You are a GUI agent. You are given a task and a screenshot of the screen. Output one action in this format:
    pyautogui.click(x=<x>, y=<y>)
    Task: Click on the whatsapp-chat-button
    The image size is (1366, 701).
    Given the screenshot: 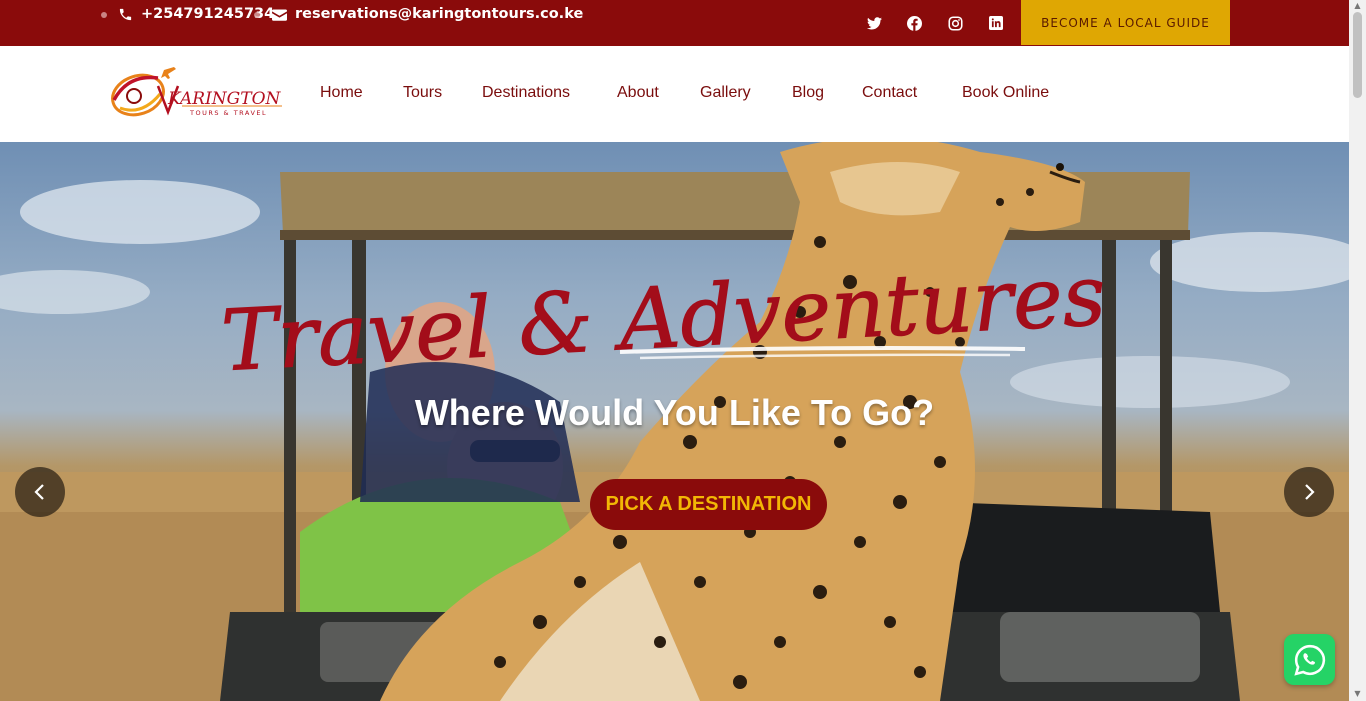 What is the action you would take?
    pyautogui.click(x=1309, y=659)
    